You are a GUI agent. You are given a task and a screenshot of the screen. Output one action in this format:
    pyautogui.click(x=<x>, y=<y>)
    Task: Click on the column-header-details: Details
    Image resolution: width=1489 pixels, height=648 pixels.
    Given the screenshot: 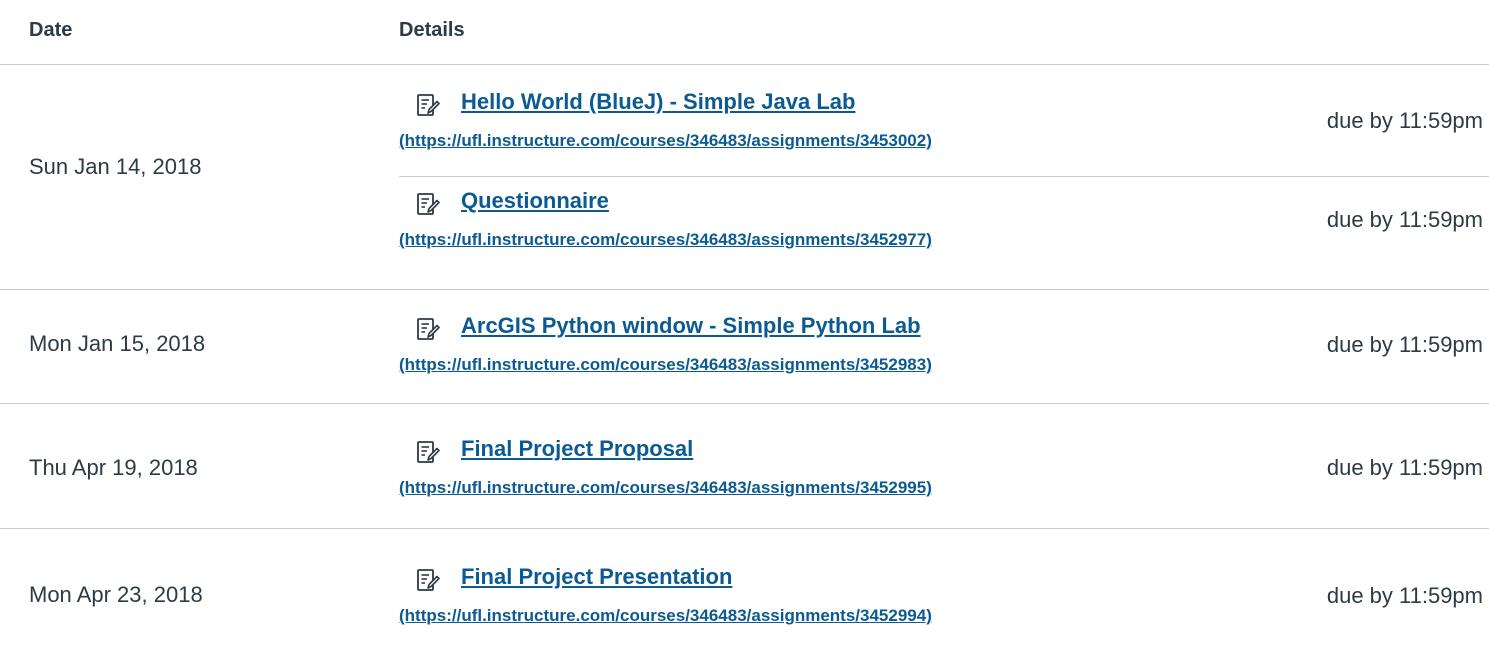 What is the action you would take?
    pyautogui.click(x=432, y=30)
    